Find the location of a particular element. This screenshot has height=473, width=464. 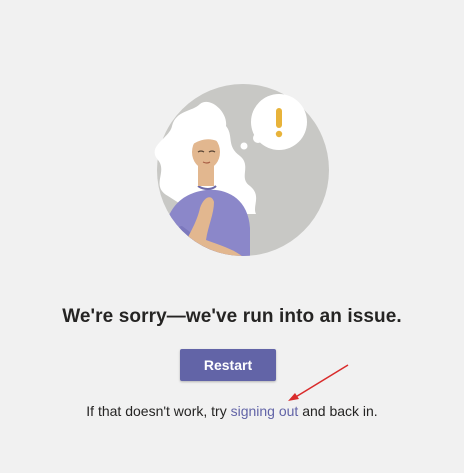

error-headline: We're sorry—we've run into an issue. is located at coordinates (232, 316).